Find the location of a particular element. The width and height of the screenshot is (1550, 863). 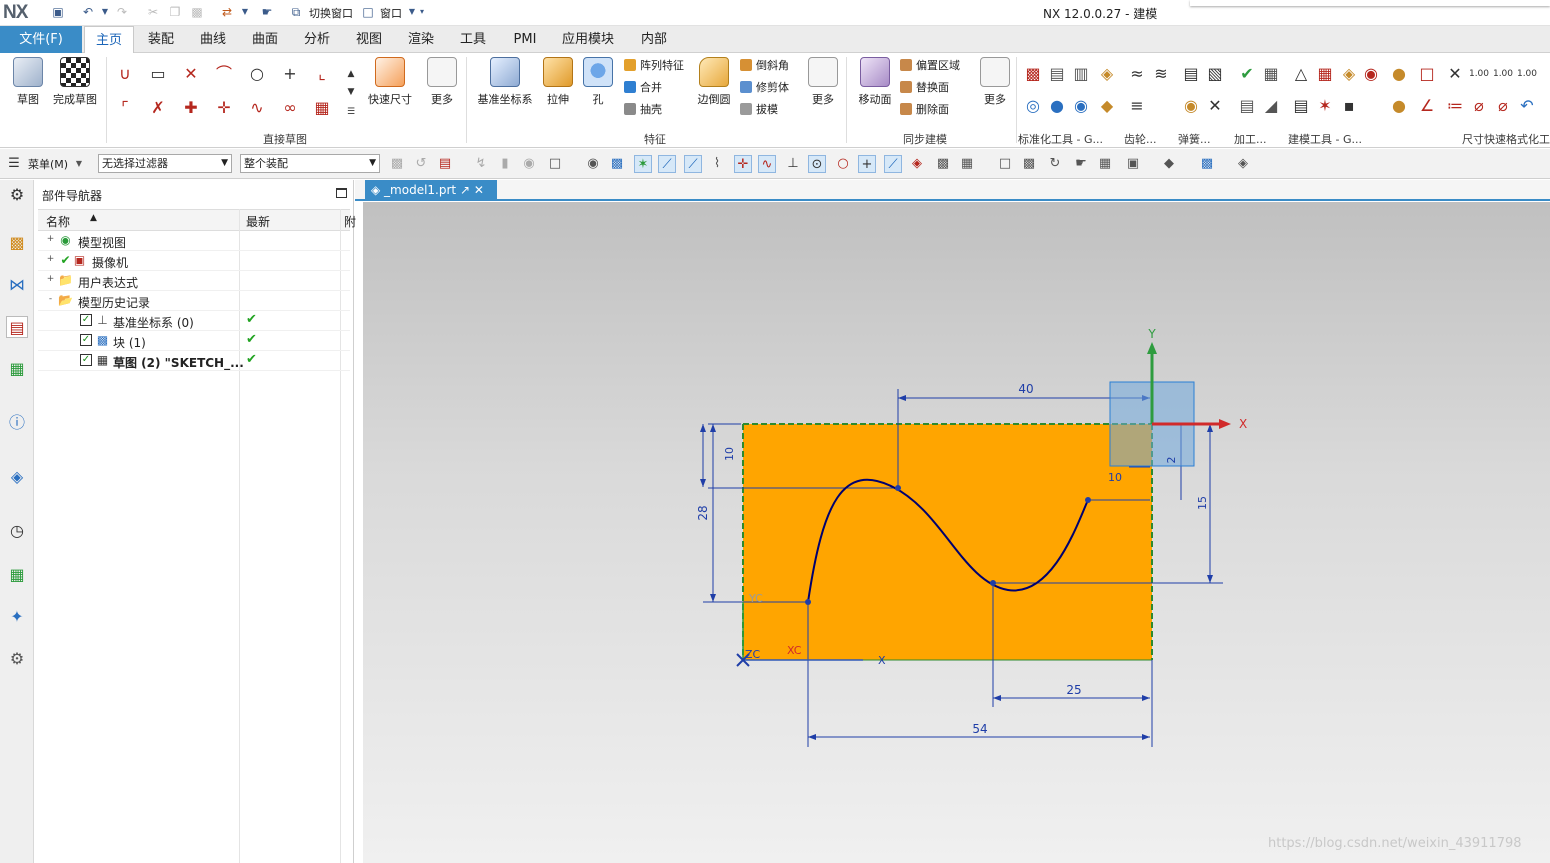

filter-icon: ↯ is located at coordinates (481, 164).